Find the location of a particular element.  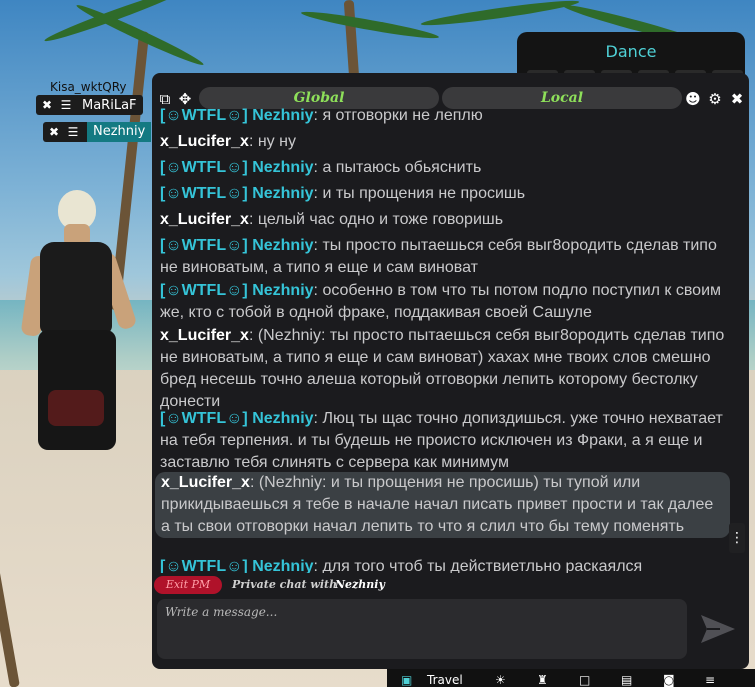

palm-tree is located at coordinates (10, 584).